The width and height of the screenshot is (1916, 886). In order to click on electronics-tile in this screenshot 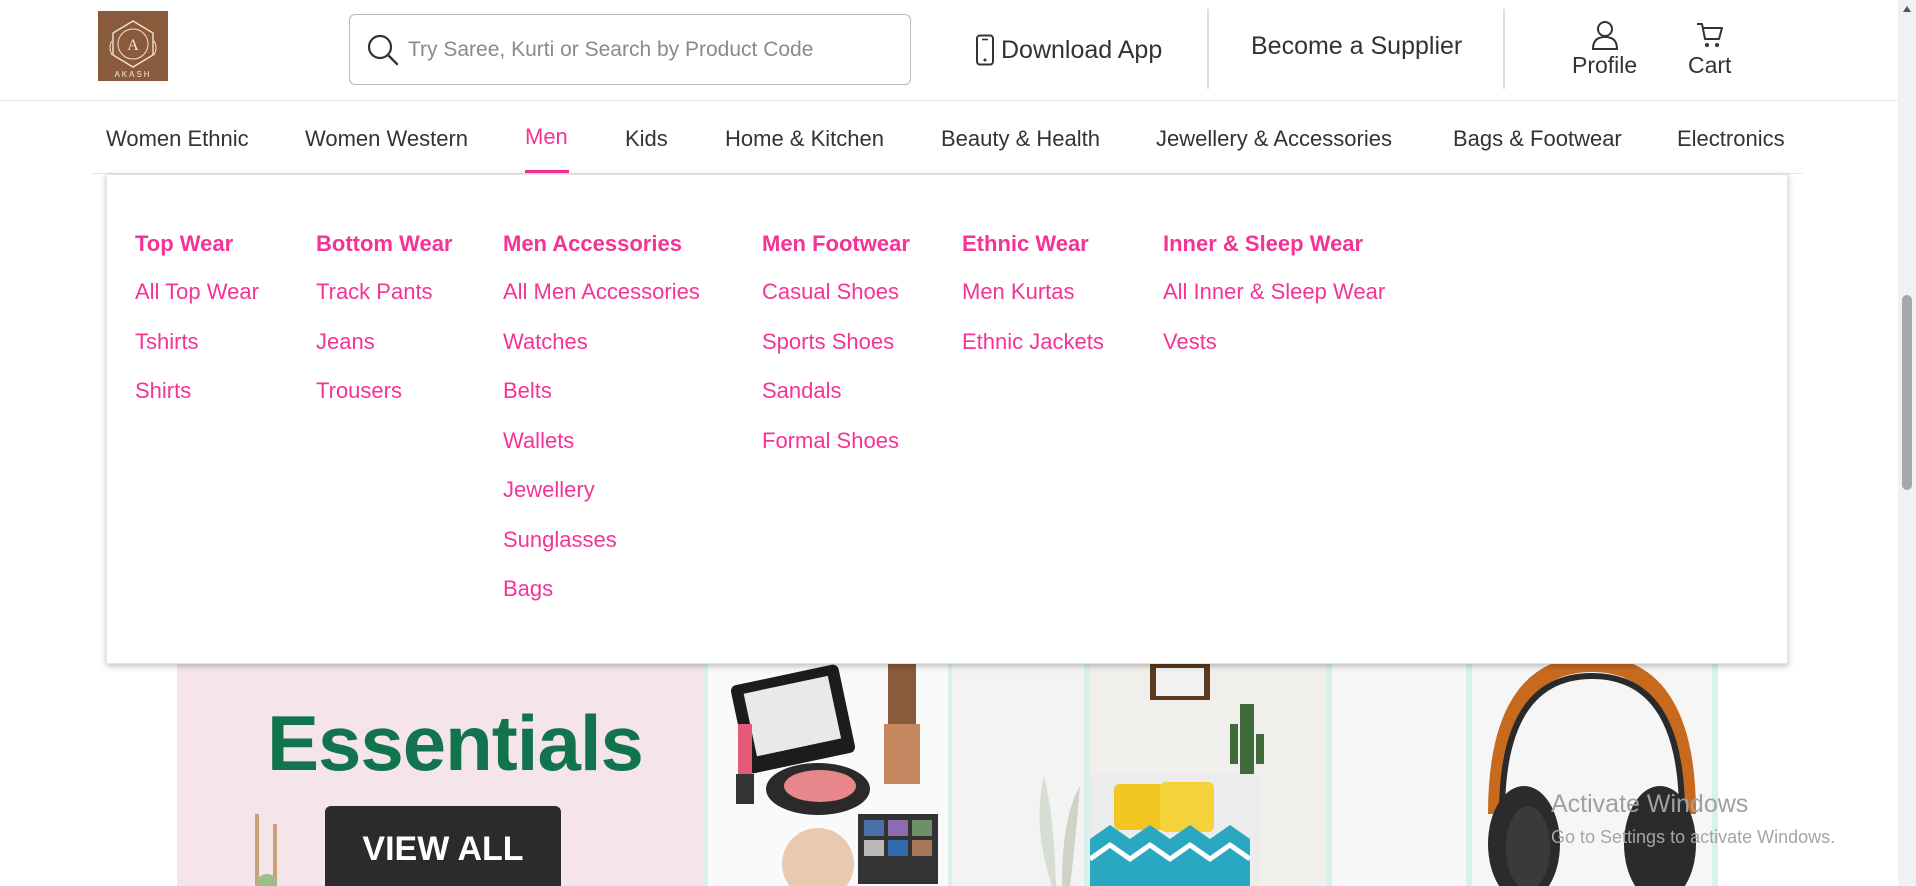, I will do `click(1592, 775)`.